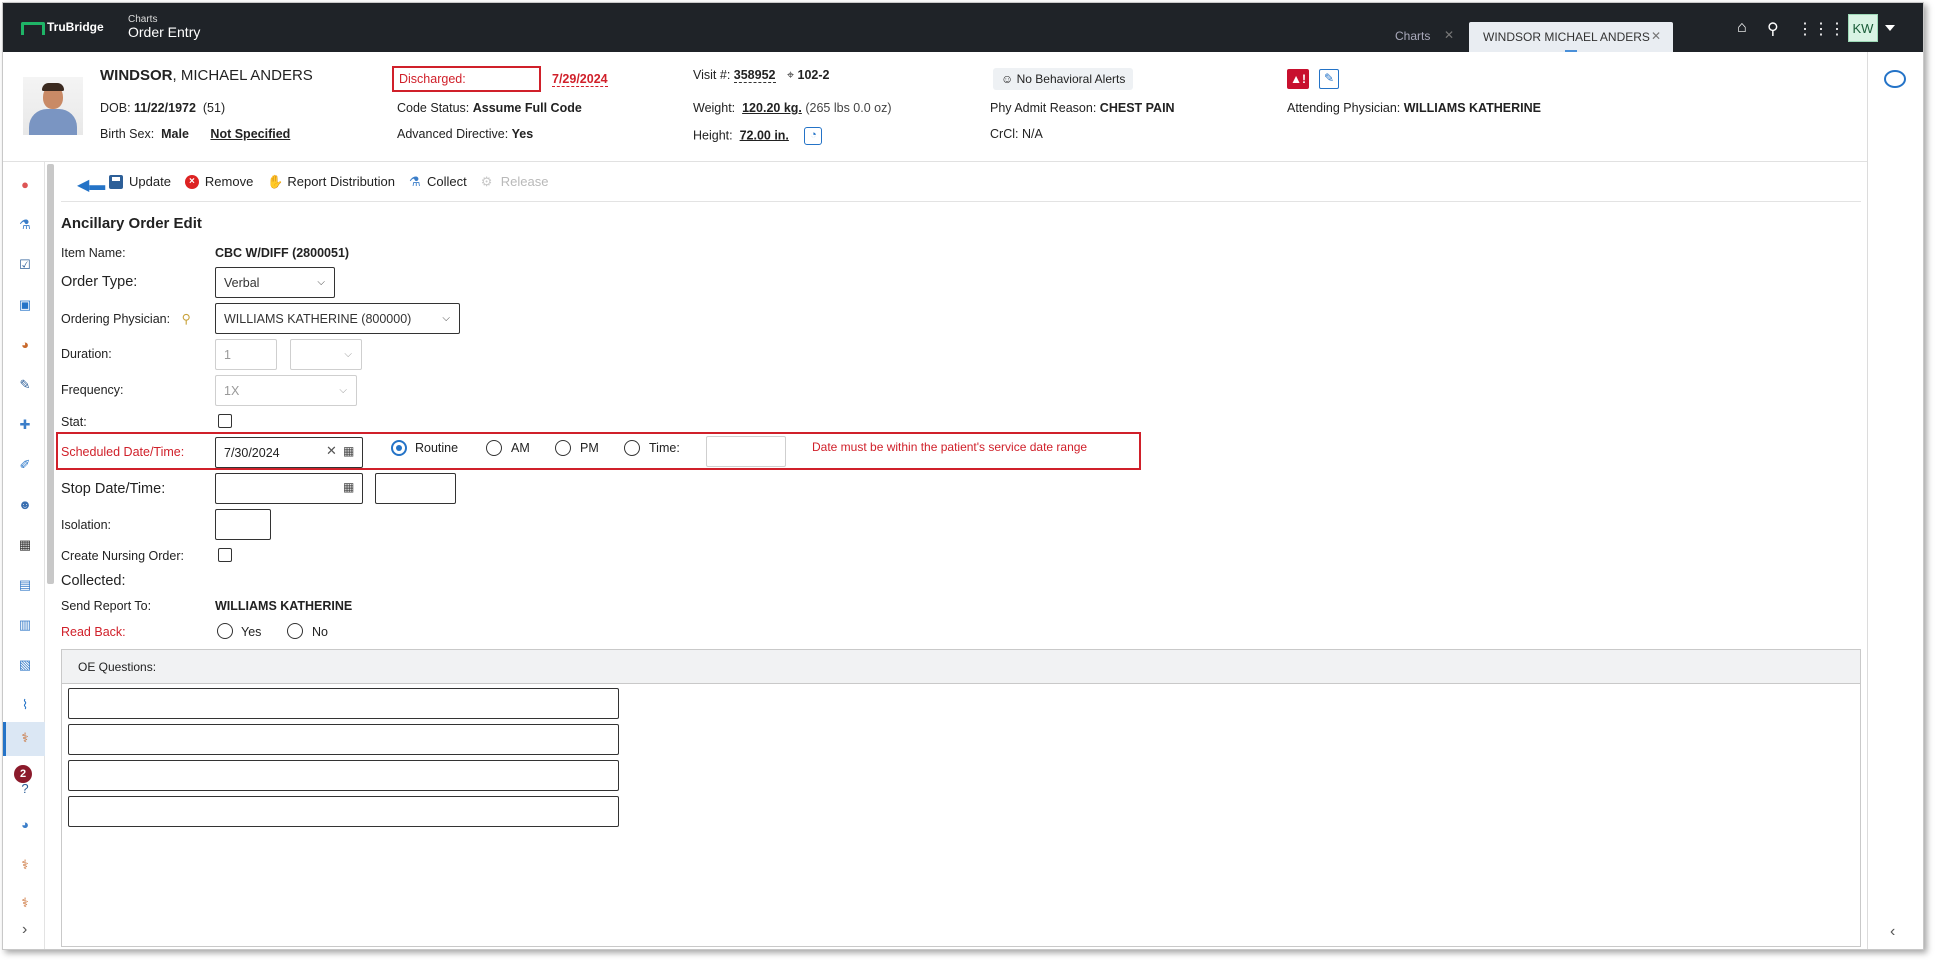  What do you see at coordinates (1449, 35) in the screenshot?
I see `tab-charts-close-icon: ✕` at bounding box center [1449, 35].